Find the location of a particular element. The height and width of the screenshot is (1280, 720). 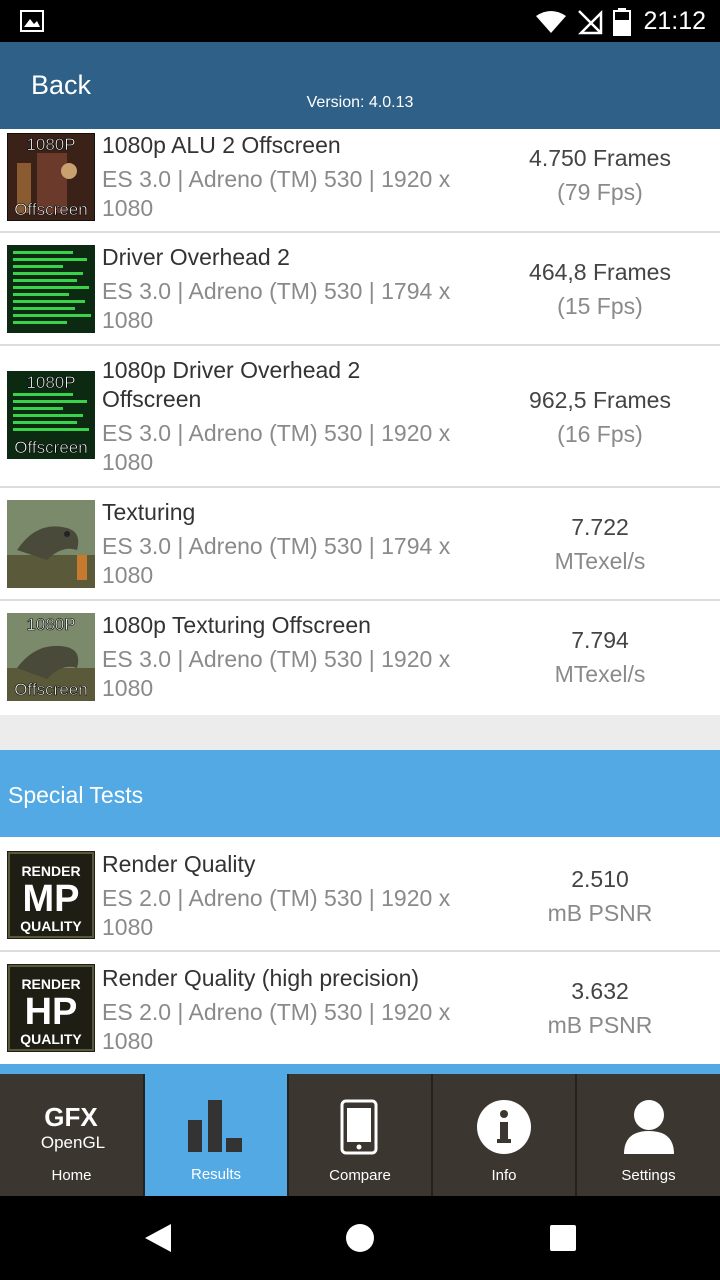

test-score: 7.722 is located at coordinates (600, 527).